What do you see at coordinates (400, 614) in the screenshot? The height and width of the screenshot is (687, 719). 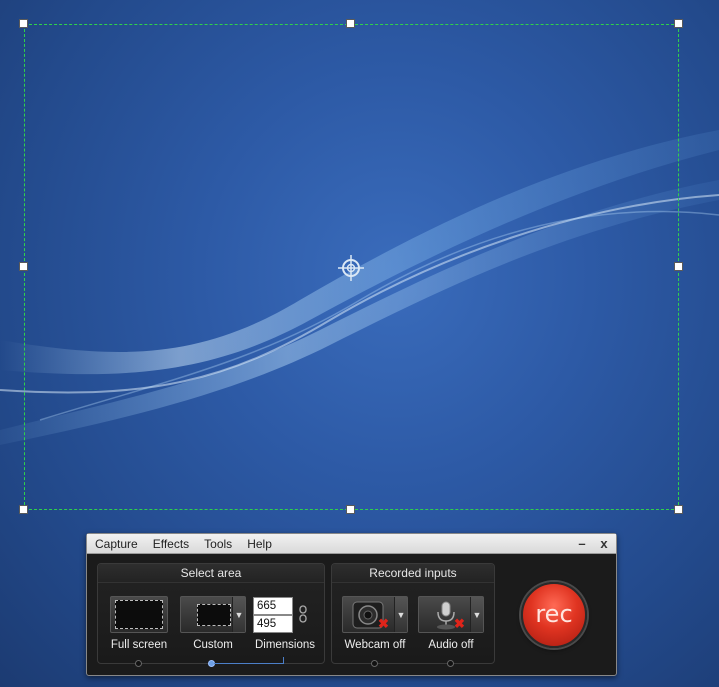 I see `webcam-dropdown-arrow: ▼` at bounding box center [400, 614].